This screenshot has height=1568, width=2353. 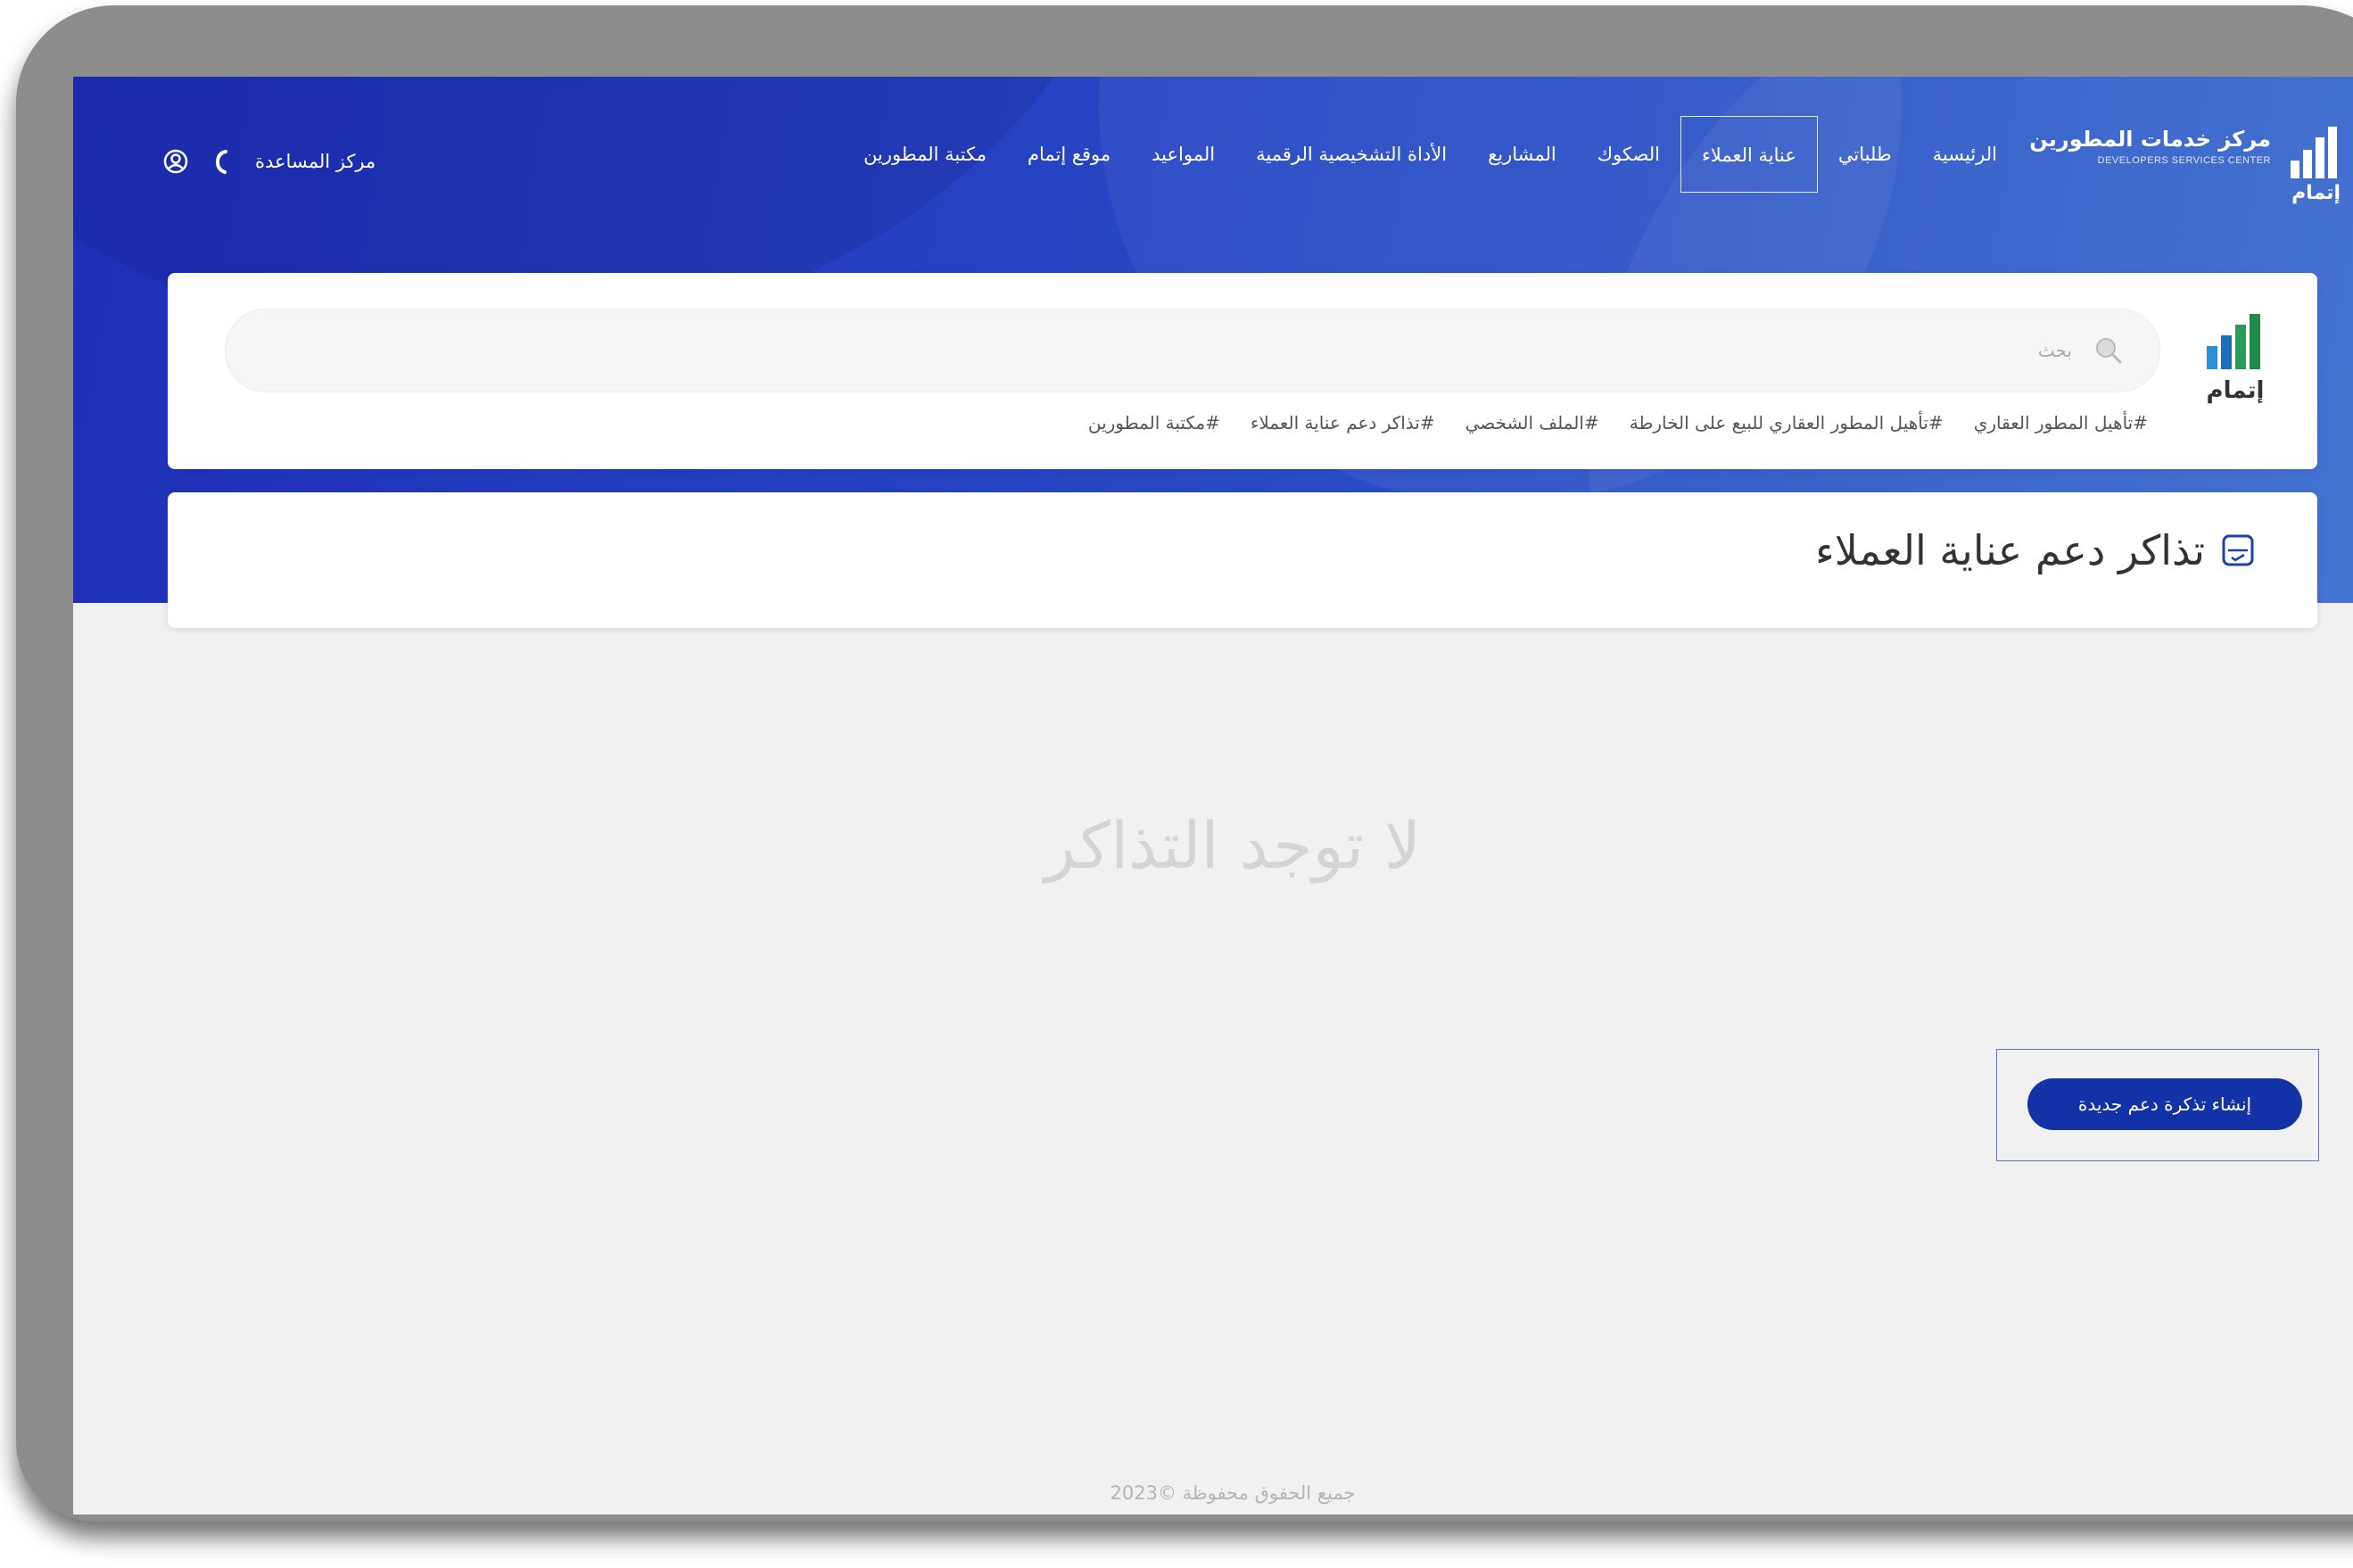 What do you see at coordinates (1522, 154) in the screenshot?
I see `nav-item-projects: المشاريع` at bounding box center [1522, 154].